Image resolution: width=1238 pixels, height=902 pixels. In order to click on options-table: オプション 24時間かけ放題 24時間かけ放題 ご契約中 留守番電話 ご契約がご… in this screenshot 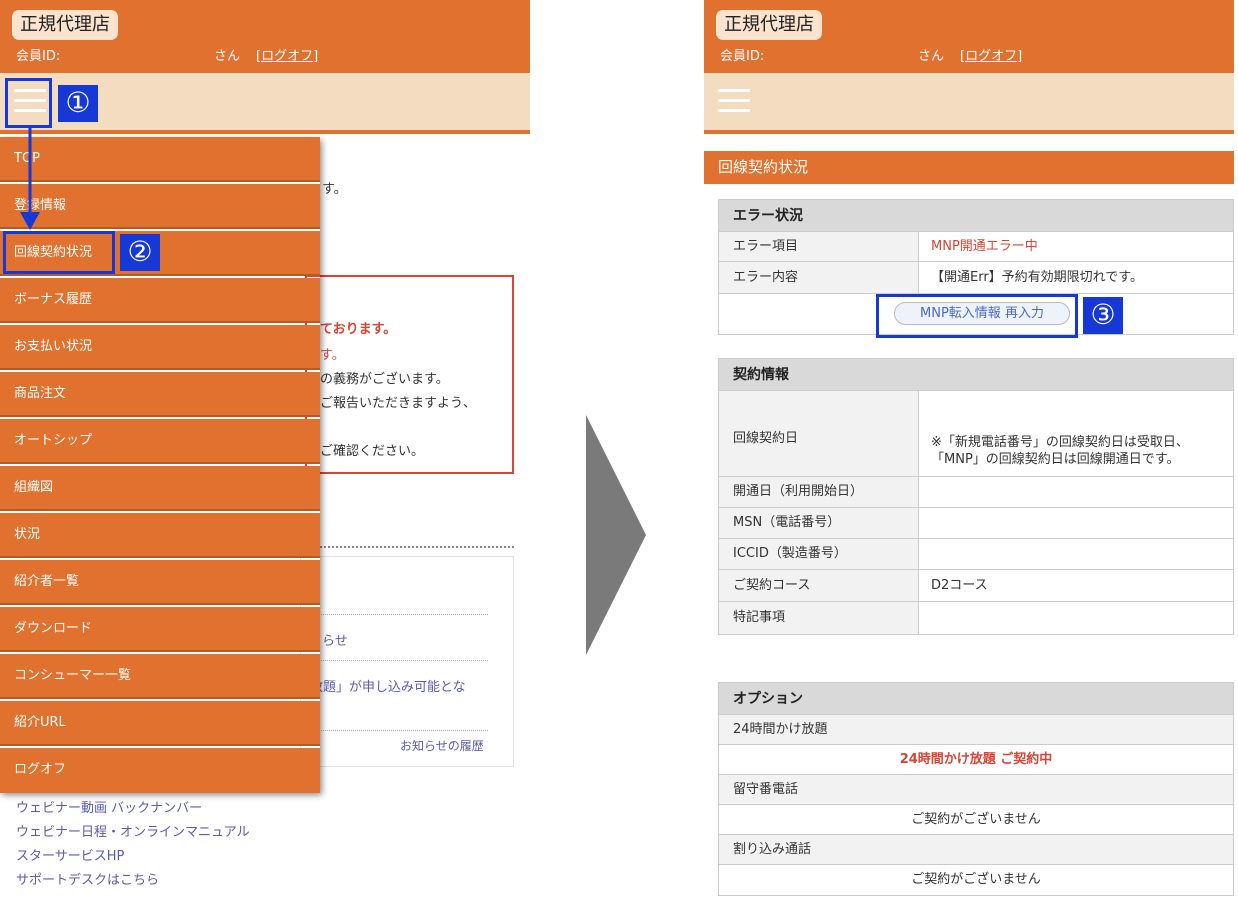, I will do `click(976, 789)`.